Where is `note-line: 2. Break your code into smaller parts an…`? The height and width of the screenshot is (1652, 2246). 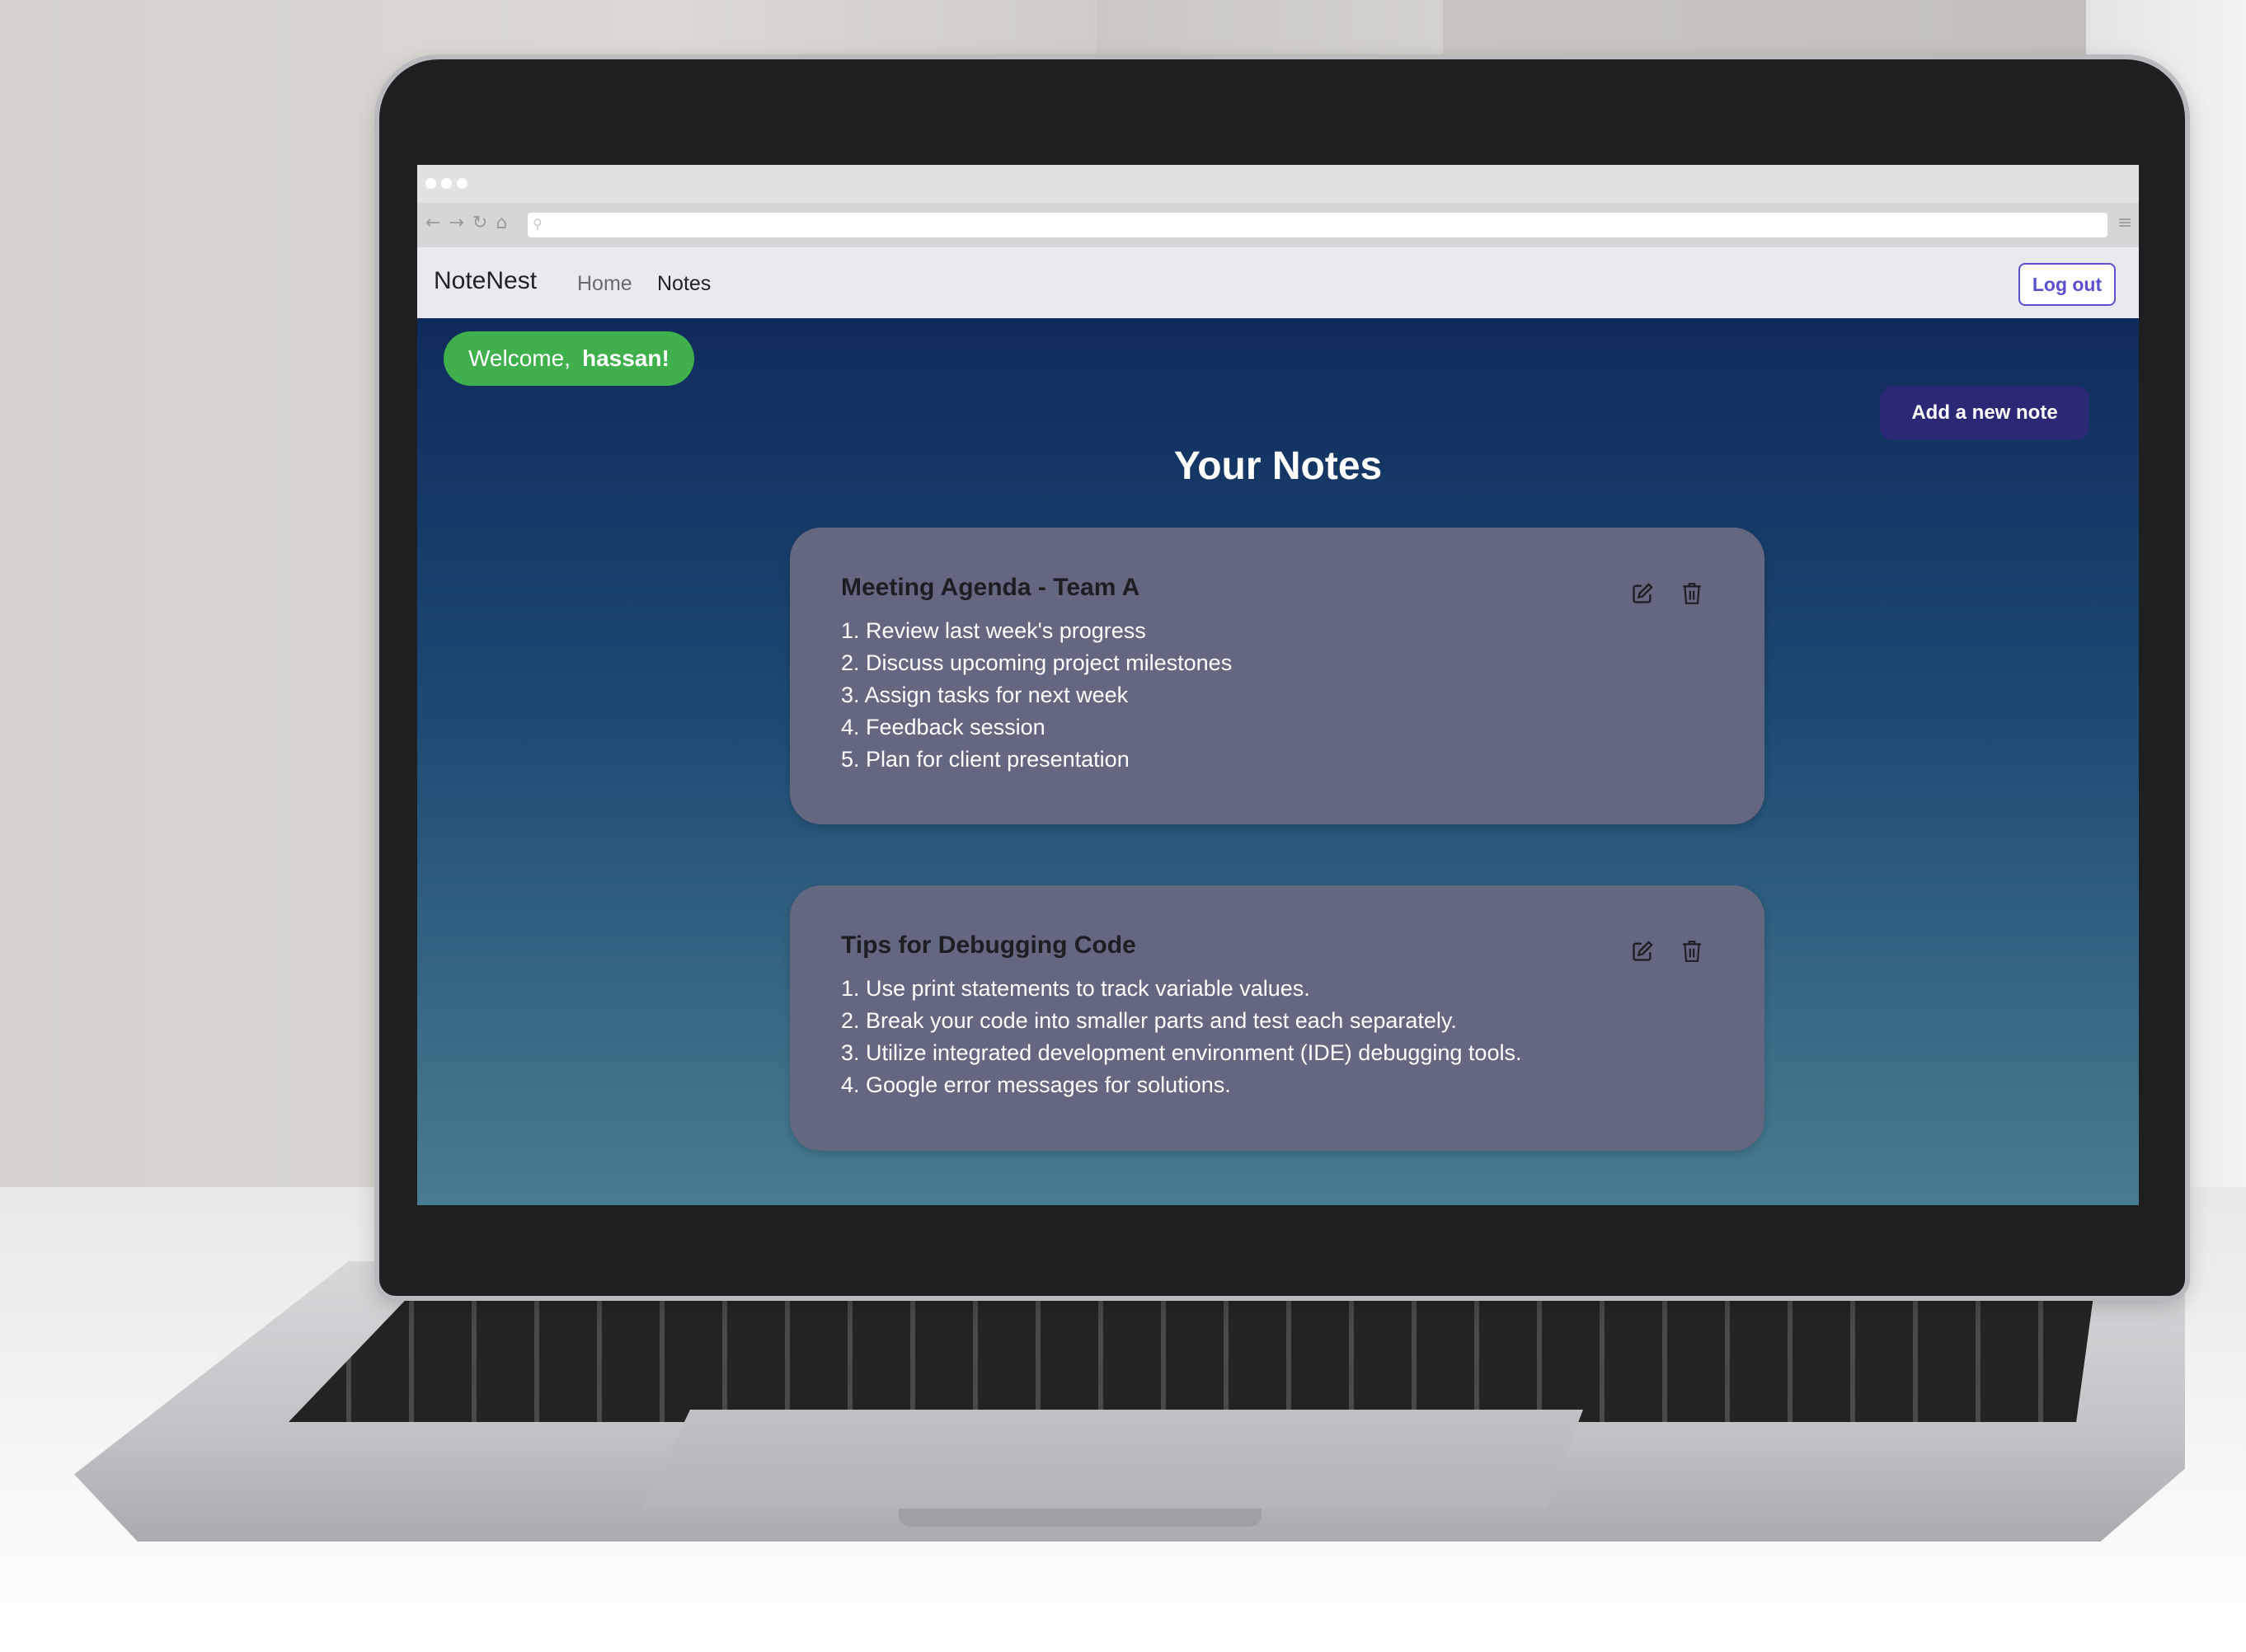 note-line: 2. Break your code into smaller parts an… is located at coordinates (1149, 1020).